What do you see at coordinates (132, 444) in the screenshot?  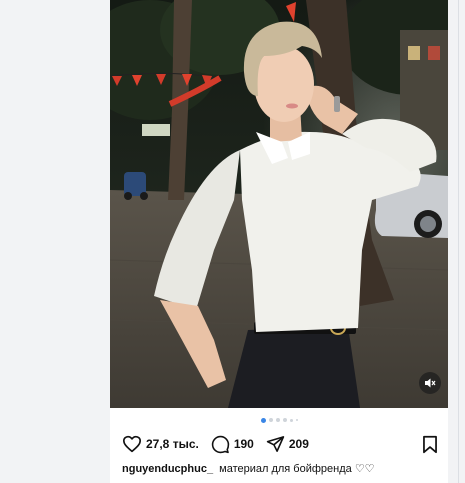 I see `heart-icon` at bounding box center [132, 444].